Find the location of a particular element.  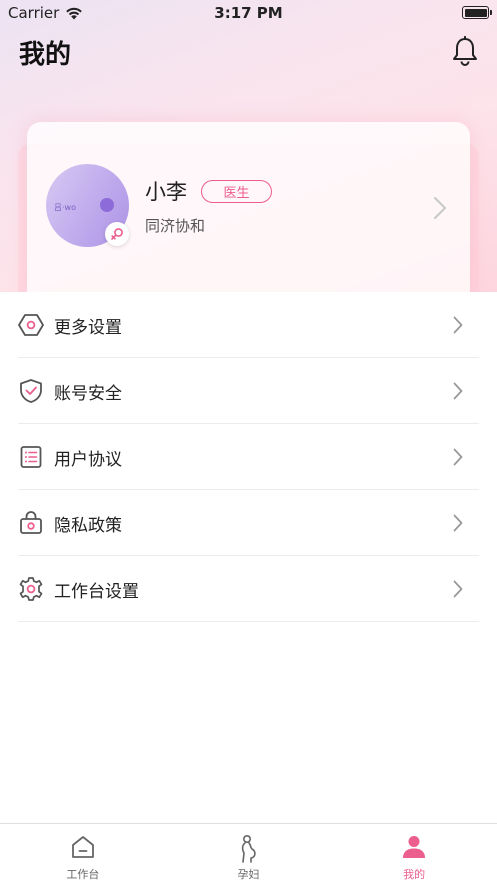

gear-icon is located at coordinates (31, 589).